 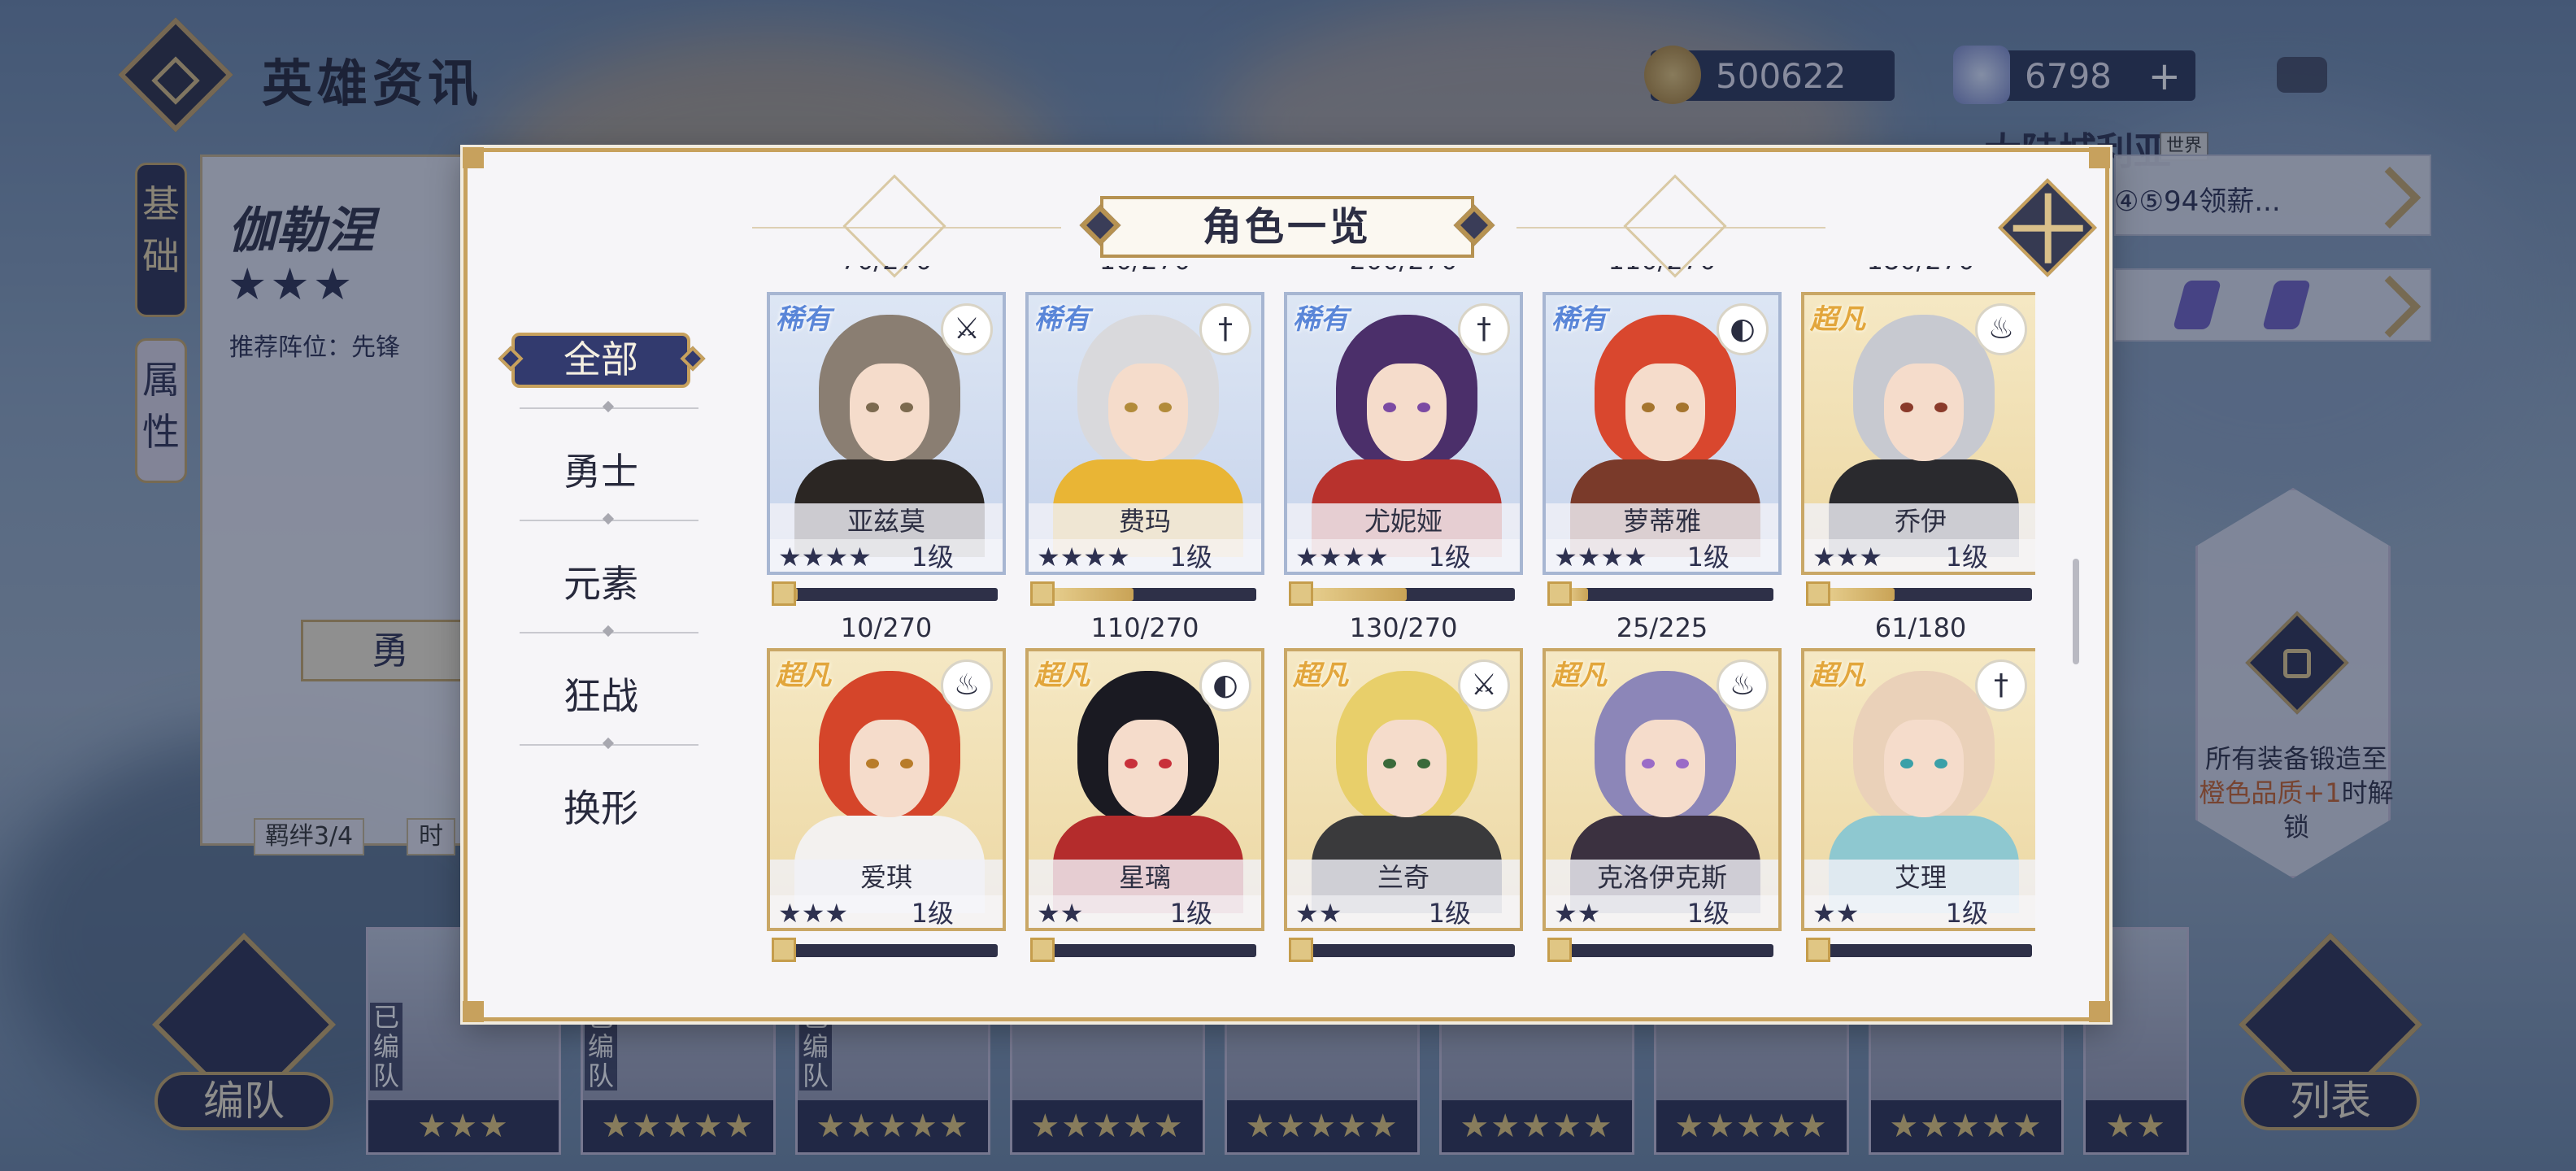 I want to click on progress-text: 61/180, so click(x=1921, y=627).